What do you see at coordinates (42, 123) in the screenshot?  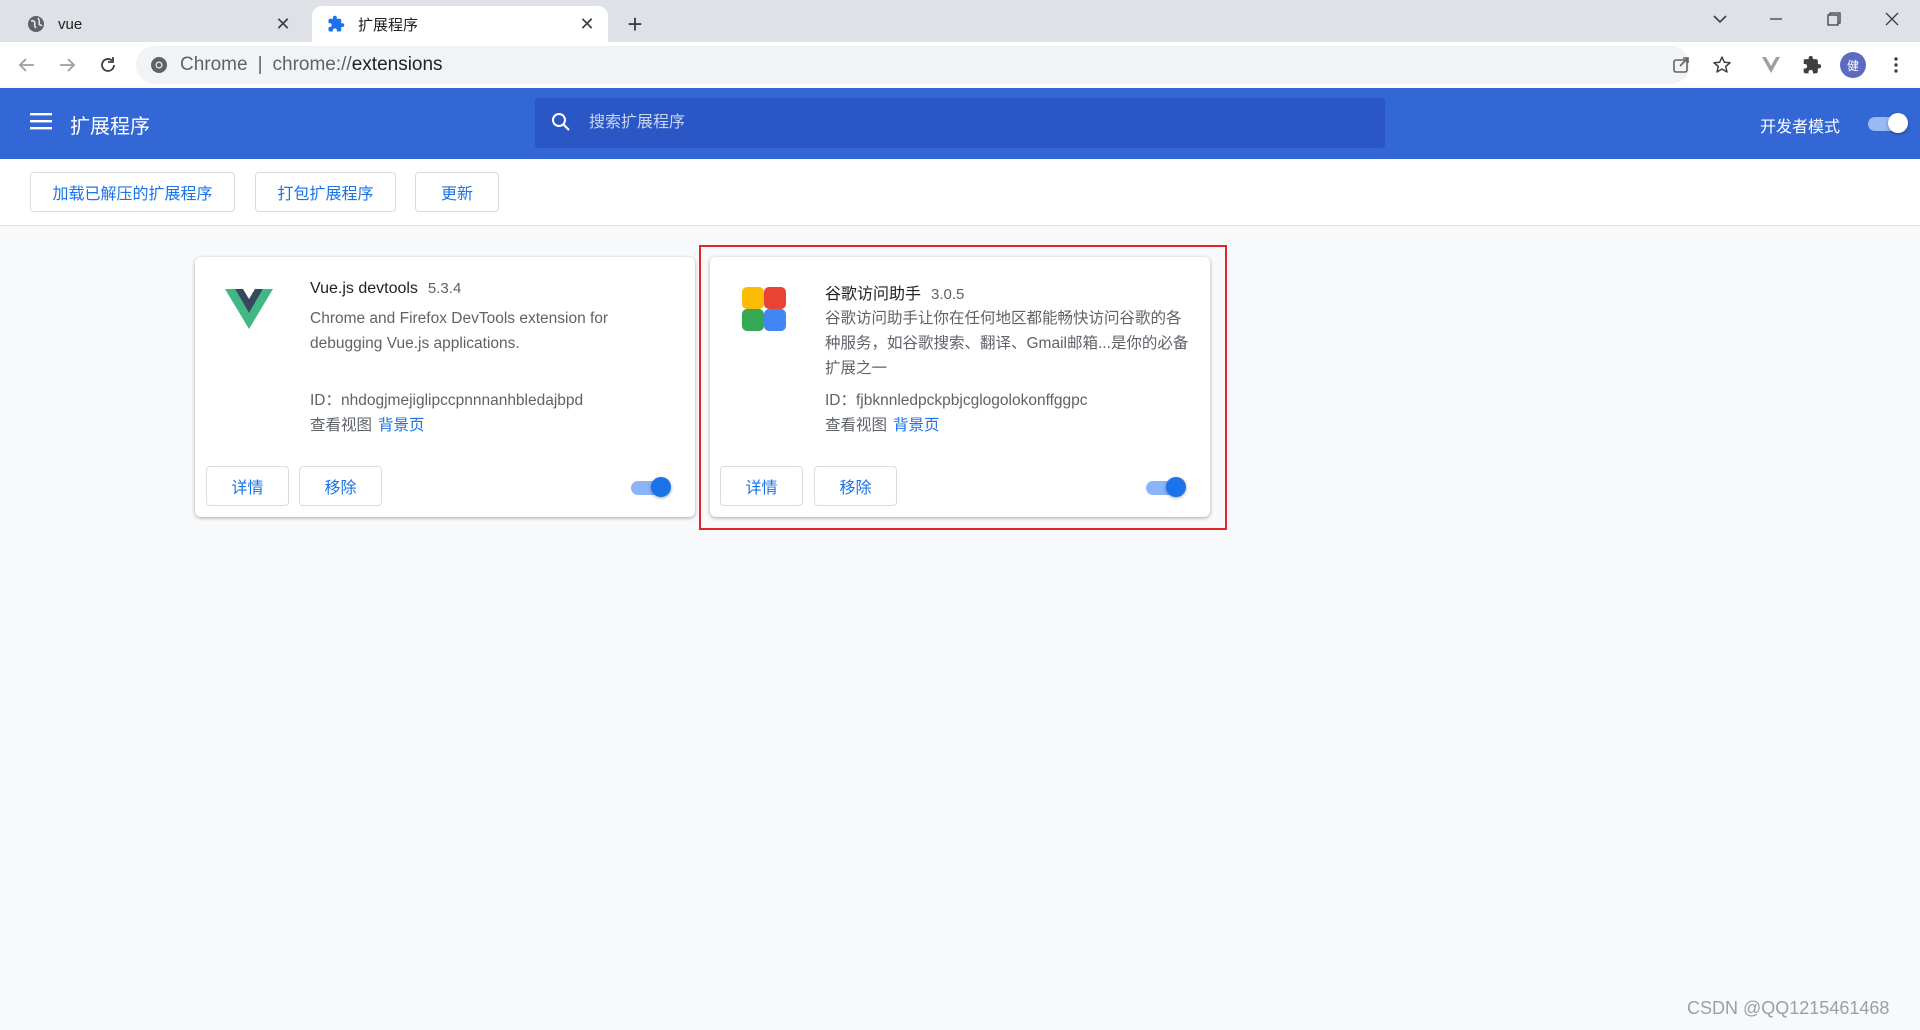 I see `hamburger-menu-icon` at bounding box center [42, 123].